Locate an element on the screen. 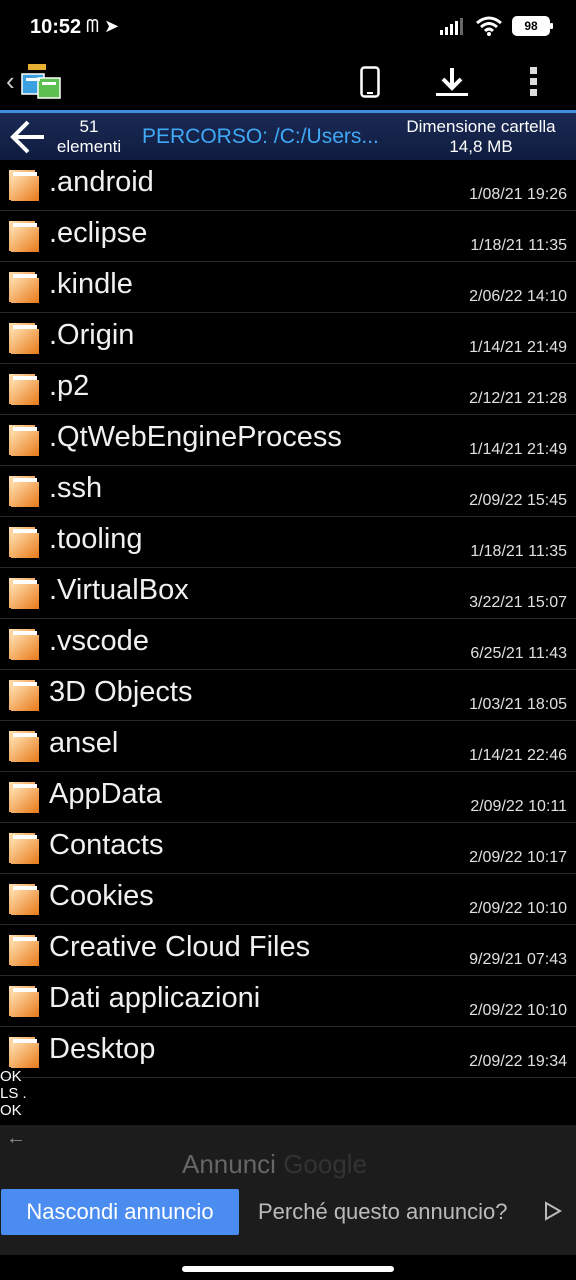  app-logo-icon is located at coordinates (41, 82).